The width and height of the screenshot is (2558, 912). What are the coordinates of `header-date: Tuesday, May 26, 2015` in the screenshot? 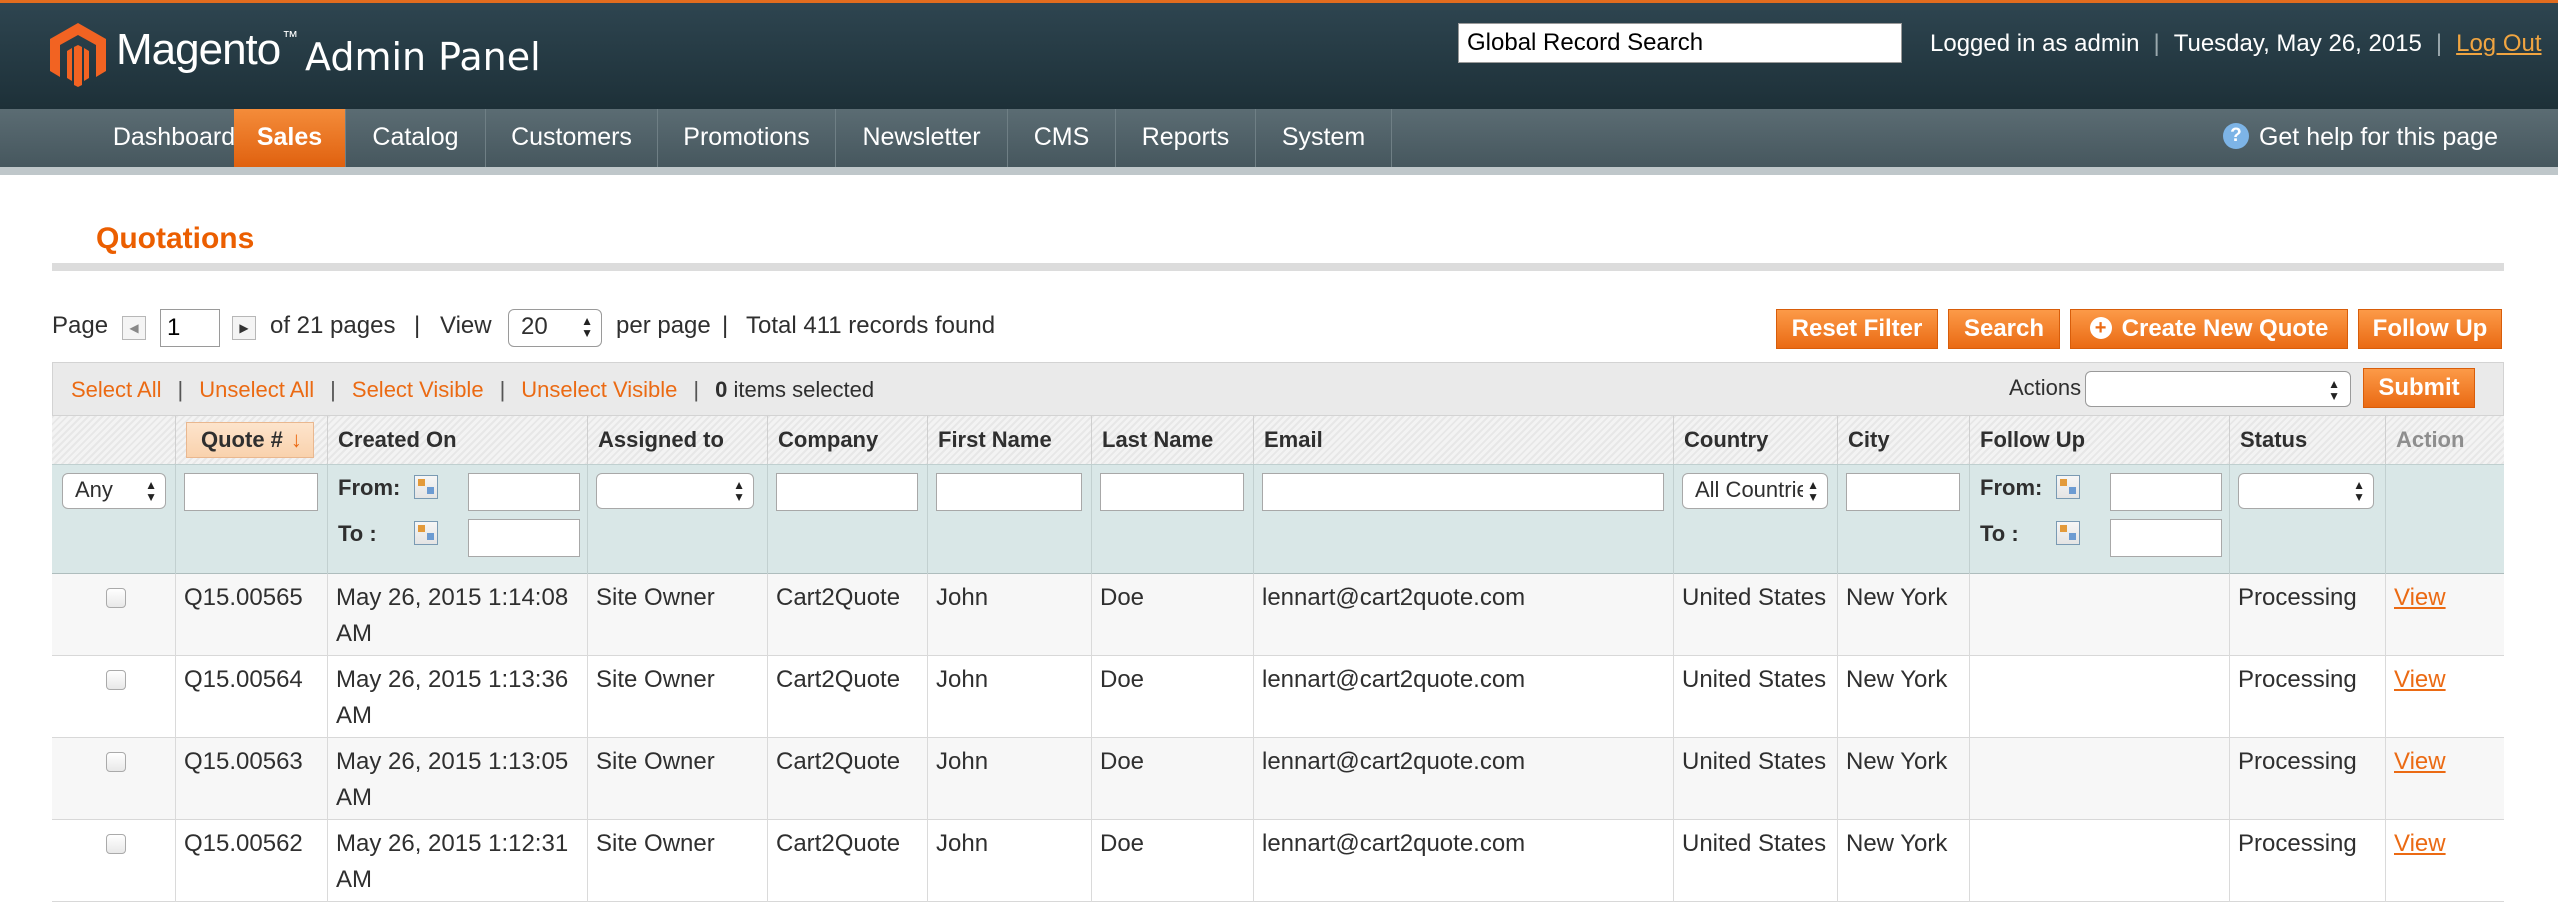 It's located at (2297, 43).